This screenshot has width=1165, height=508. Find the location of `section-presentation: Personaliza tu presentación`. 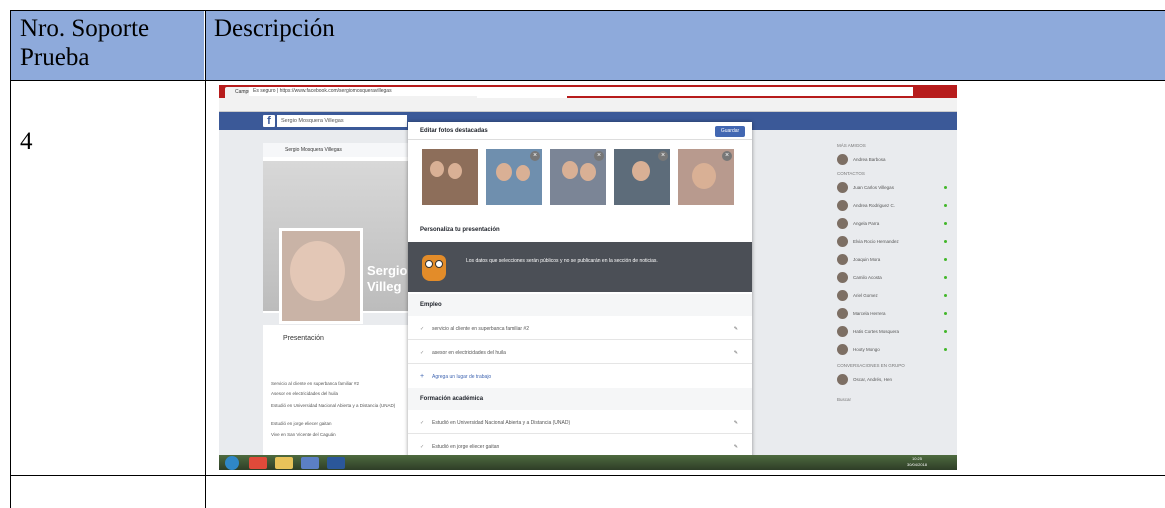

section-presentation: Personaliza tu presentación is located at coordinates (460, 230).